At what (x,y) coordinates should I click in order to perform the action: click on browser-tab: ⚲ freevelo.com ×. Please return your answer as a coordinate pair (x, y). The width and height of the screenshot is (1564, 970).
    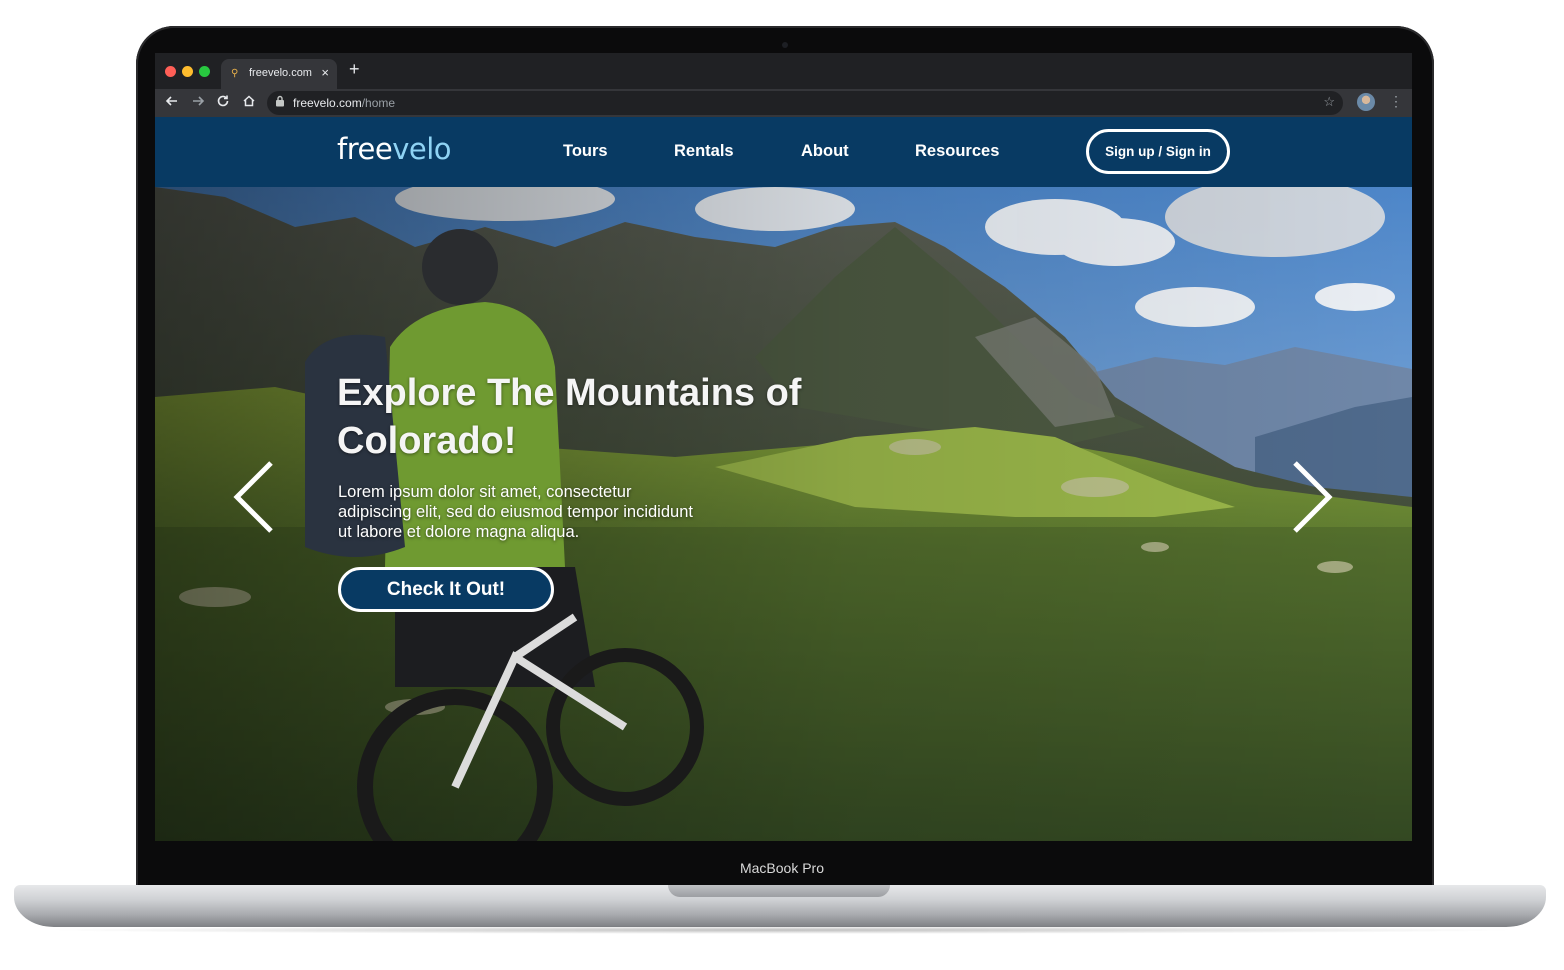
    Looking at the image, I should click on (279, 74).